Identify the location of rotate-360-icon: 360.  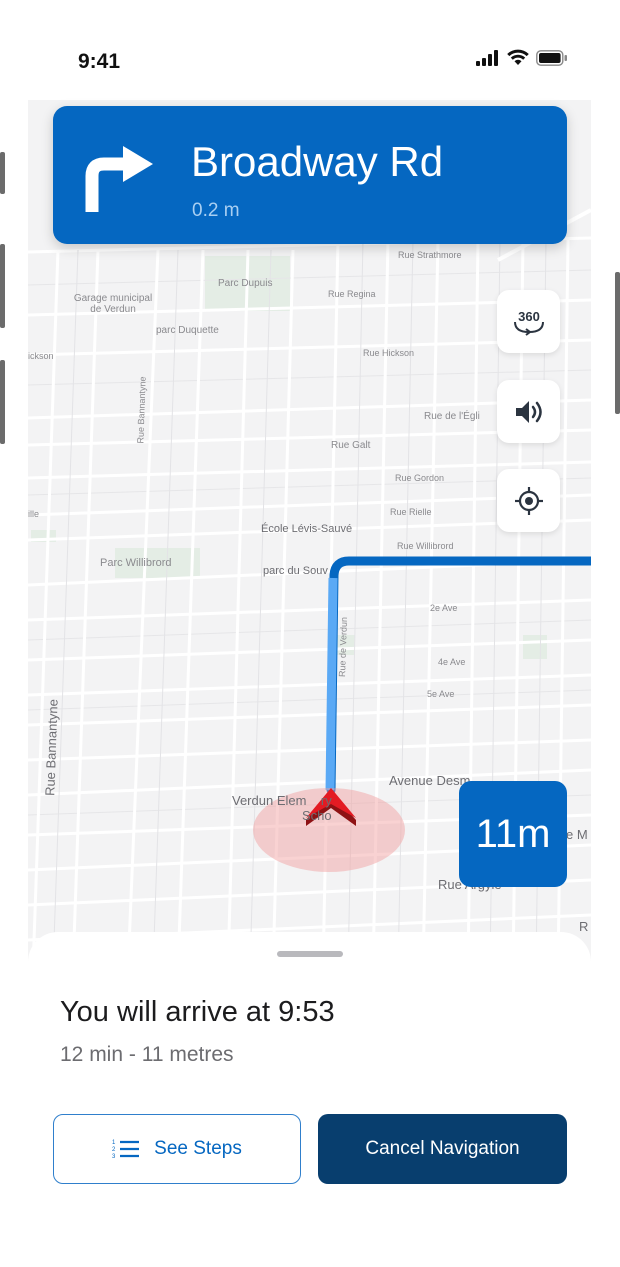
(528, 322).